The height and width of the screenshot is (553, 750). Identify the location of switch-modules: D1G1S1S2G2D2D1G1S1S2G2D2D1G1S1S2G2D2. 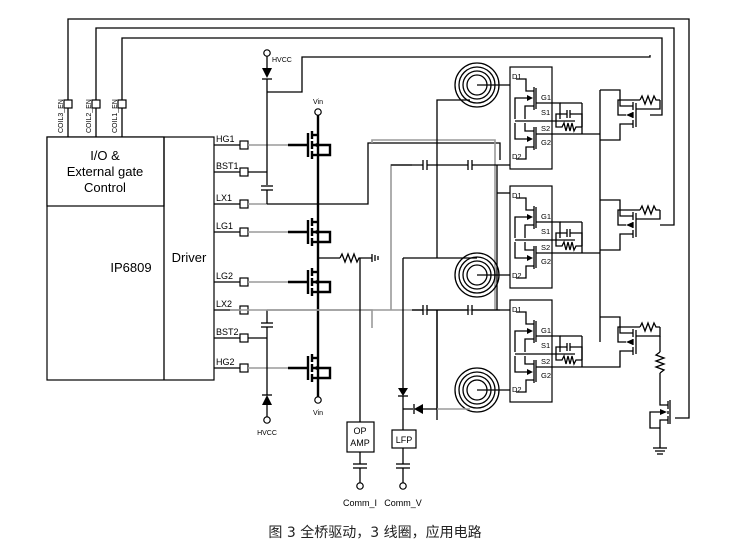
(554, 234).